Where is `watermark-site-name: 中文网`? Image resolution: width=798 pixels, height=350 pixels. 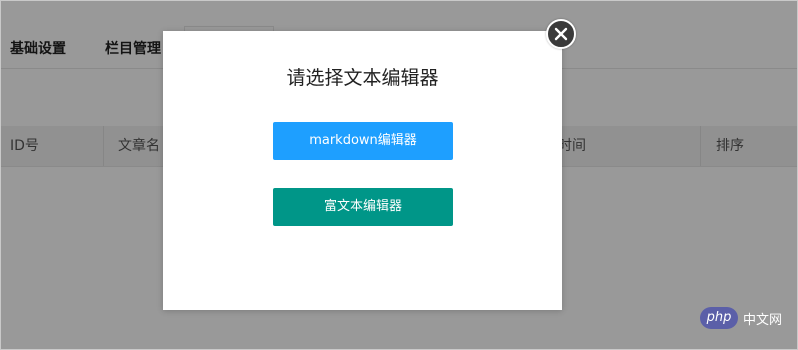 watermark-site-name: 中文网 is located at coordinates (763, 320).